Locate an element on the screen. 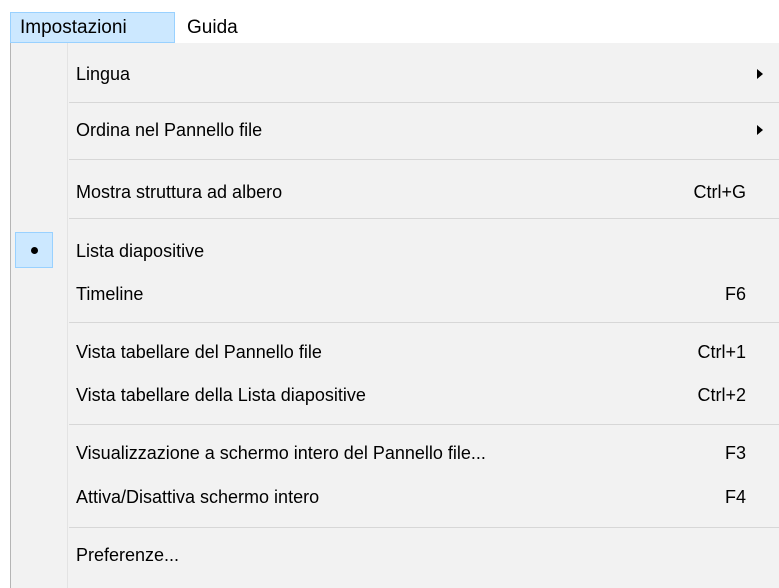 The height and width of the screenshot is (588, 779). menu-bar: Impostazioni Guida is located at coordinates (389, 22).